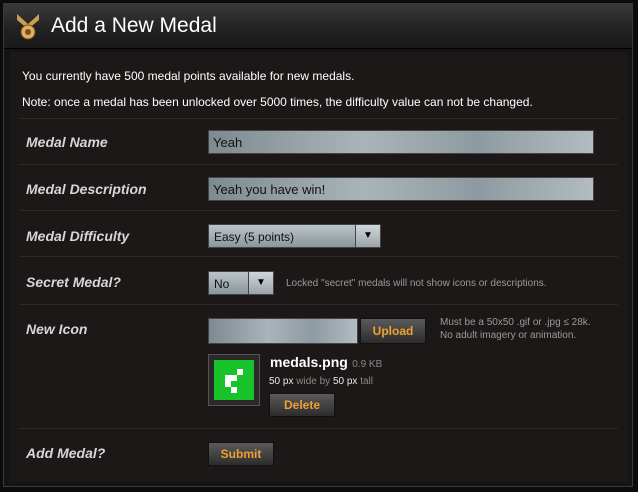 Image resolution: width=638 pixels, height=492 pixels. What do you see at coordinates (66, 453) in the screenshot?
I see `add-medal-label: Add Medal?` at bounding box center [66, 453].